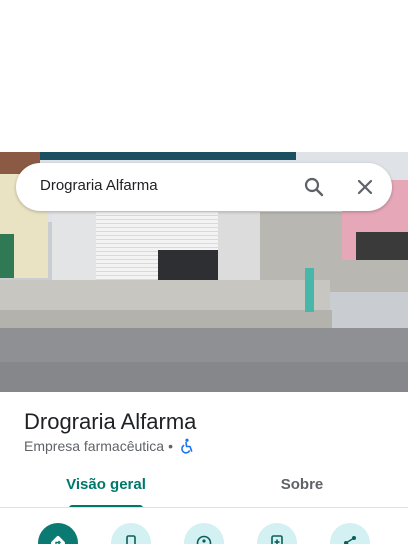 This screenshot has width=408, height=544. What do you see at coordinates (99, 185) in the screenshot?
I see `search-query: Drograria Alfarma` at bounding box center [99, 185].